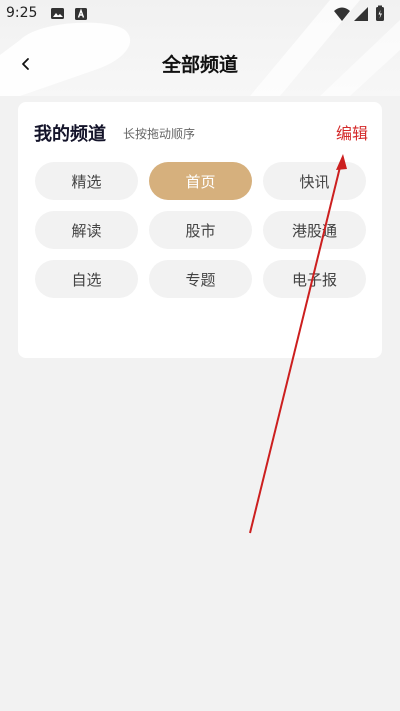  What do you see at coordinates (200, 181) in the screenshot?
I see `channel-chip-active: 首页` at bounding box center [200, 181].